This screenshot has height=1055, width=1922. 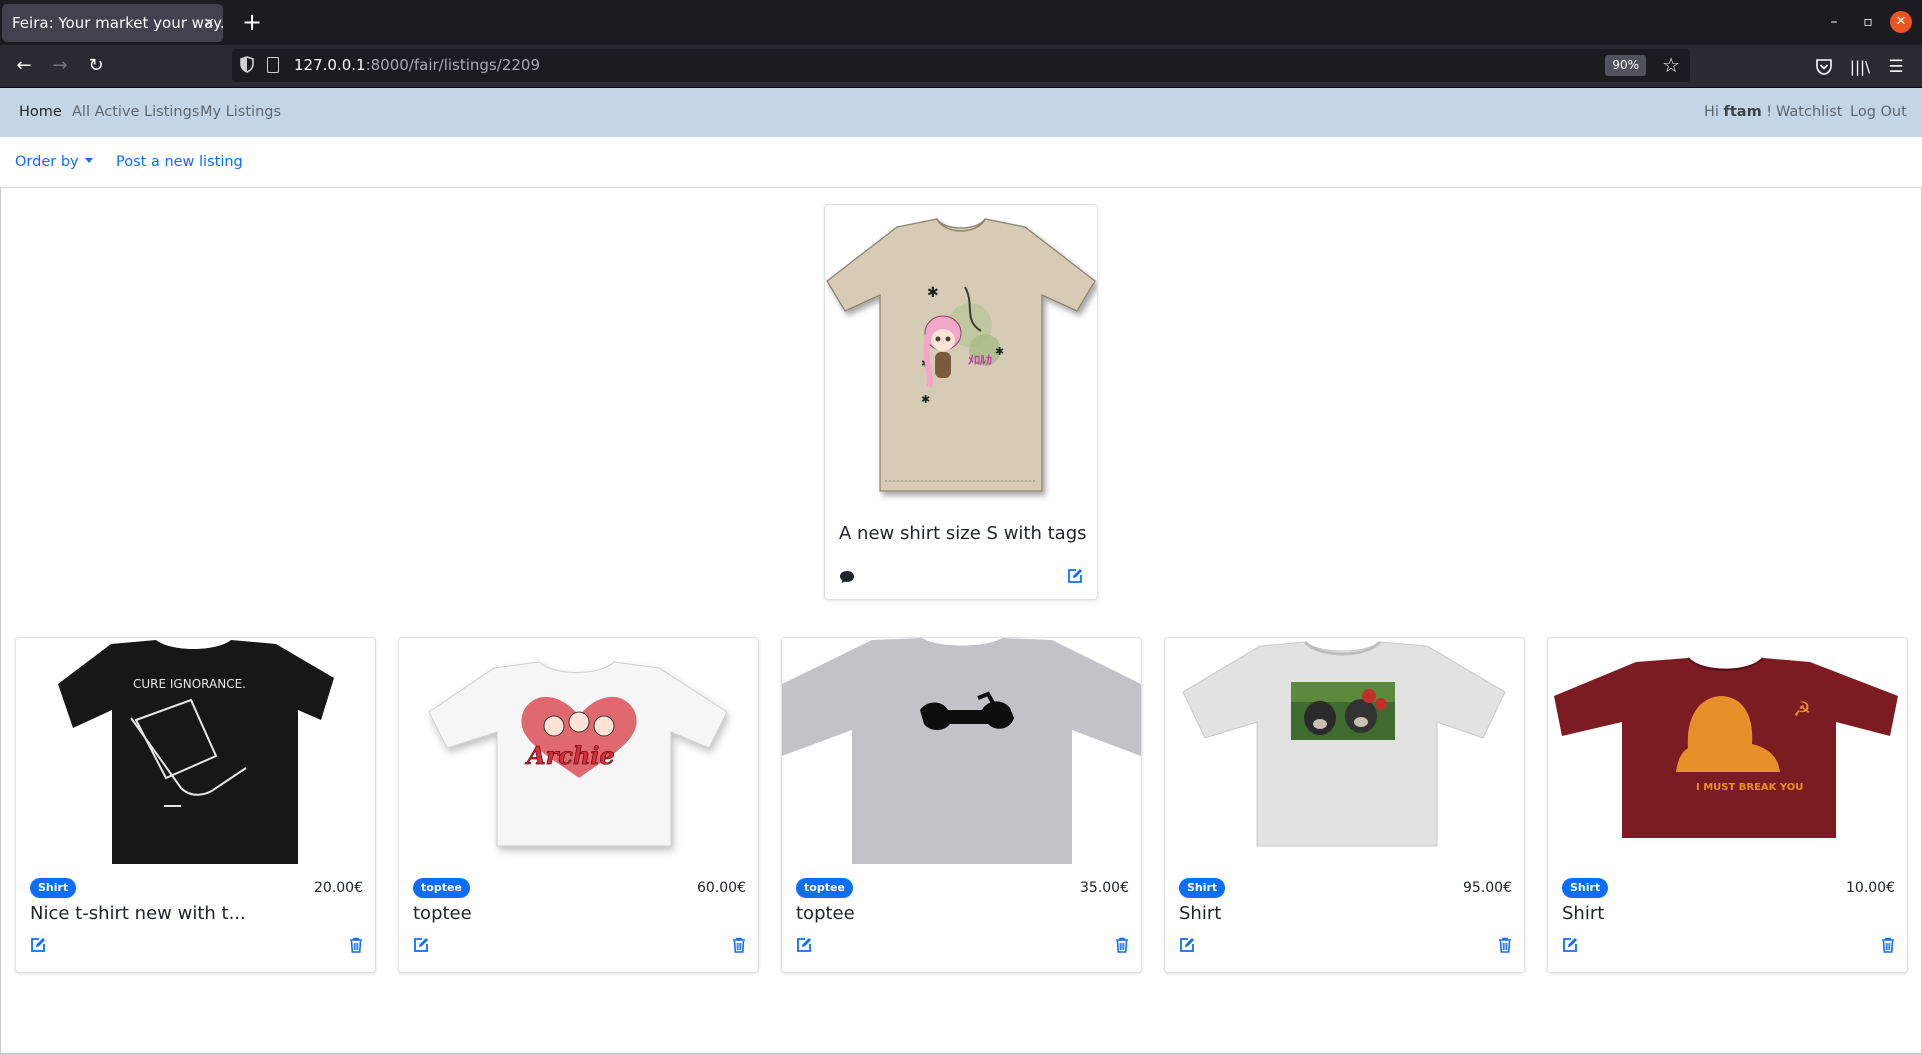 I want to click on svg-text: ﾒﾛﾙｶ, so click(x=980, y=360).